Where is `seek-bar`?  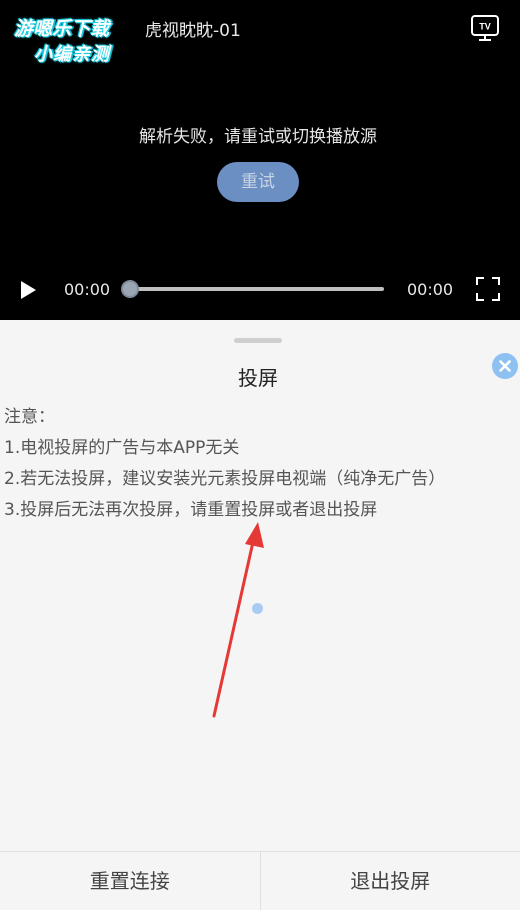 seek-bar is located at coordinates (257, 289).